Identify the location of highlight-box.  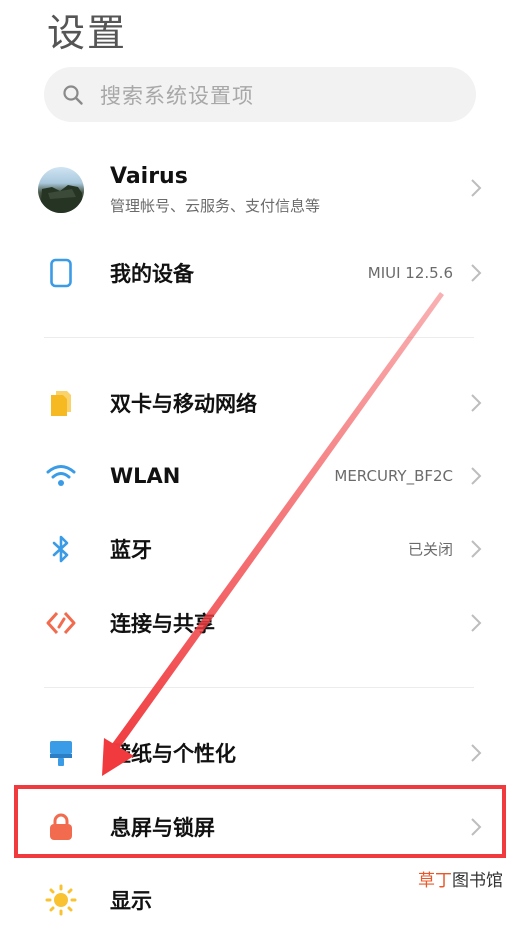
(260, 821).